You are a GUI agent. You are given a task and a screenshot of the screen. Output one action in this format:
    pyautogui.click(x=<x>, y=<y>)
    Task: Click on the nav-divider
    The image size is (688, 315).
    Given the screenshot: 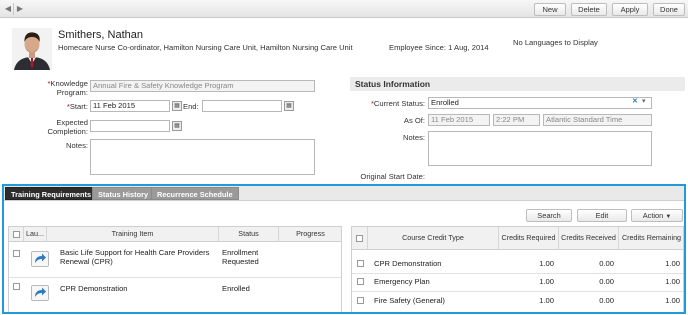 What is the action you would take?
    pyautogui.click(x=13, y=9)
    